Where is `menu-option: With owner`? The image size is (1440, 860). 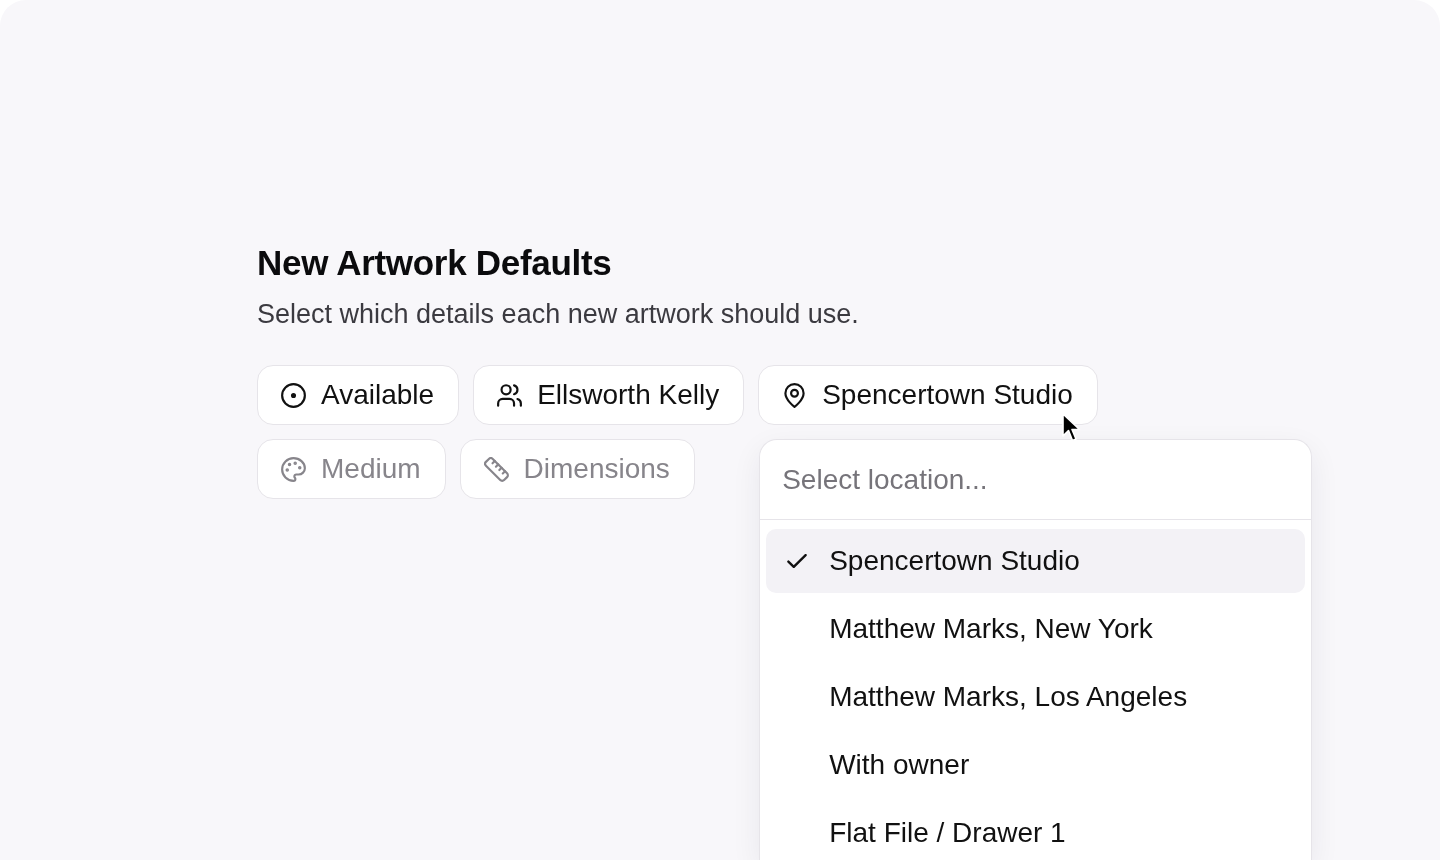 menu-option: With owner is located at coordinates (1036, 765).